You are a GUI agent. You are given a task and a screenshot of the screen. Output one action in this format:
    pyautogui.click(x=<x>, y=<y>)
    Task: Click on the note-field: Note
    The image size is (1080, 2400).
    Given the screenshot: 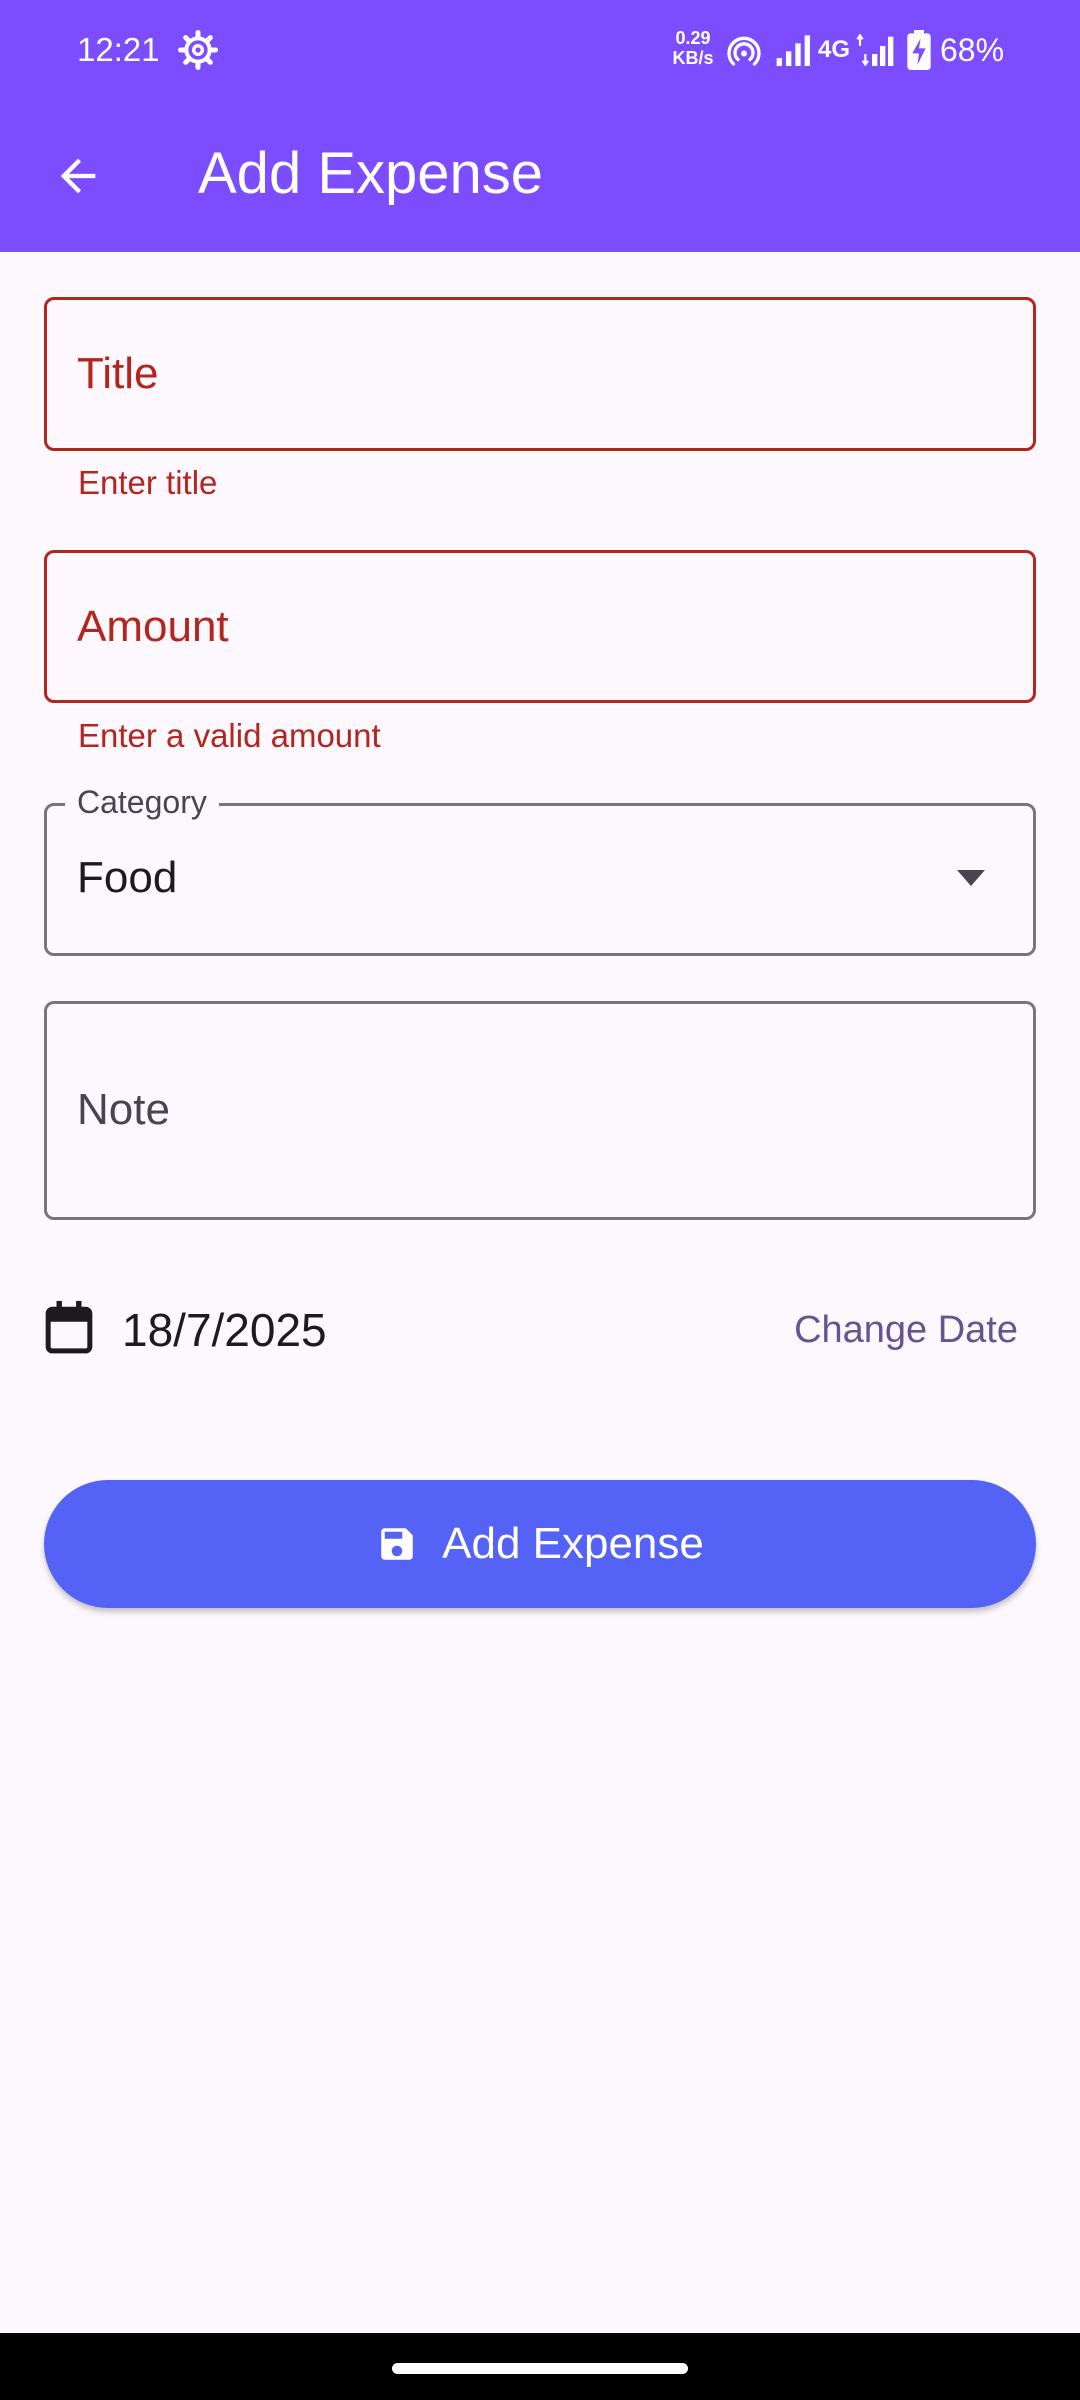 What is the action you would take?
    pyautogui.click(x=540, y=1110)
    